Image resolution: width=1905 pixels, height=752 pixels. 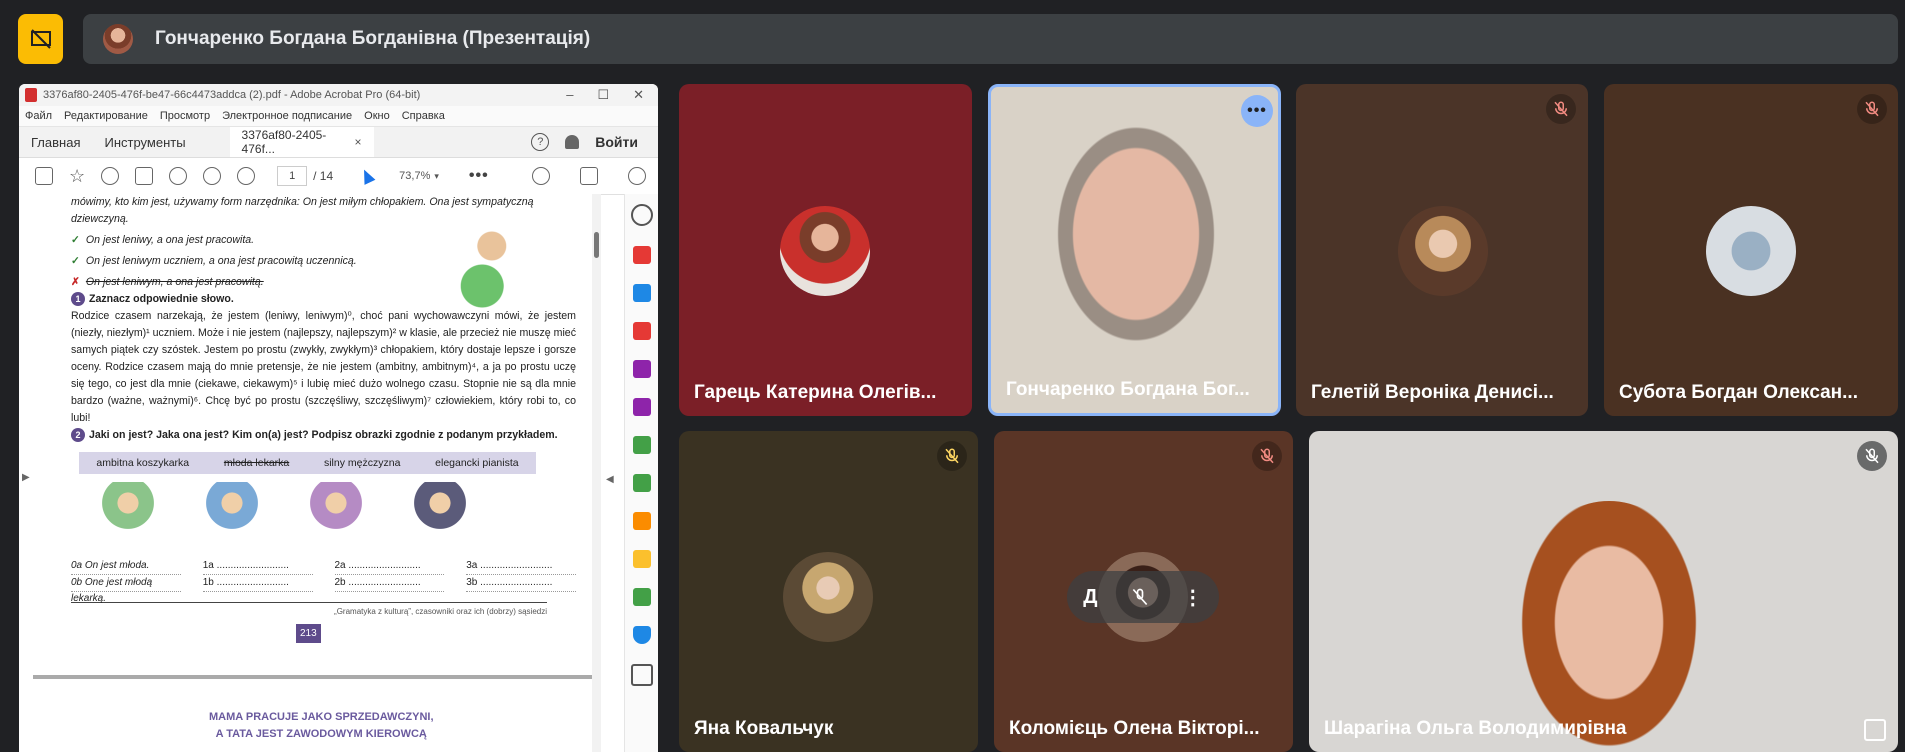 What do you see at coordinates (642, 597) in the screenshot?
I see `print-production-icon` at bounding box center [642, 597].